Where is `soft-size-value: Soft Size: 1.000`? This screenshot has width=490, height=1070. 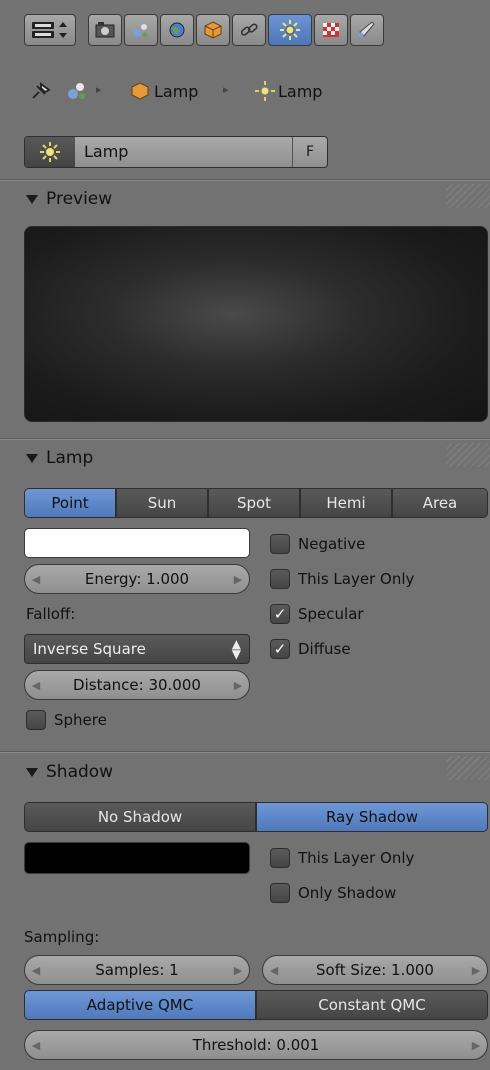
soft-size-value: Soft Size: 1.000 is located at coordinates (375, 970).